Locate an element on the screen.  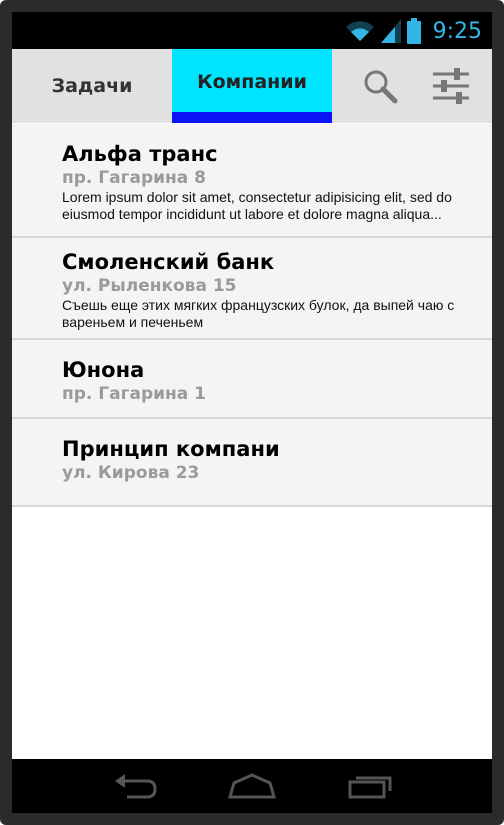
back-button is located at coordinates (135, 786).